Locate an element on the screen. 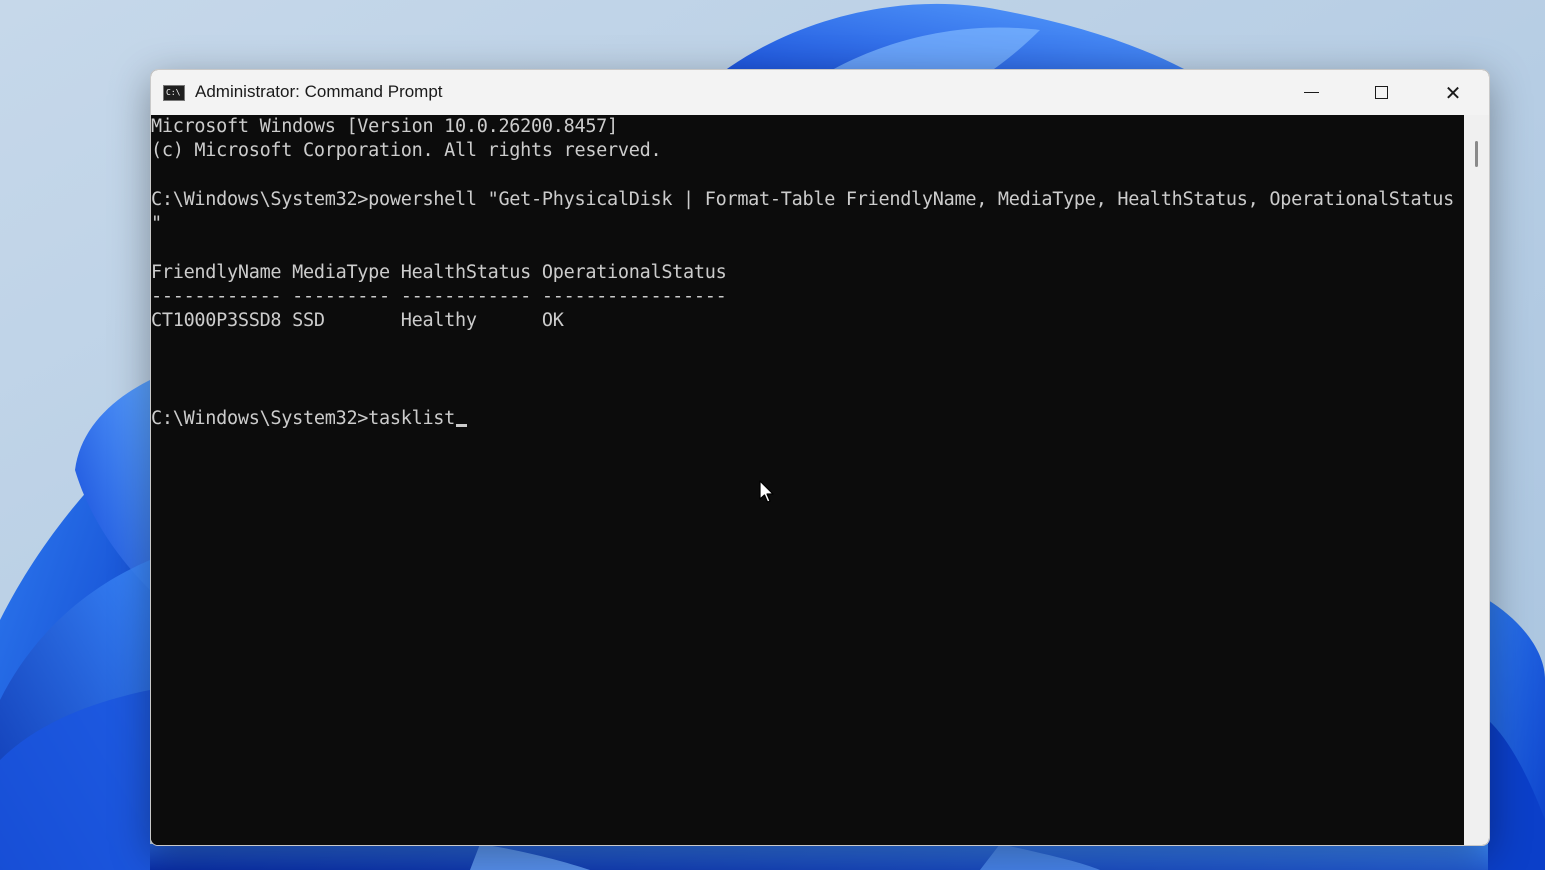 This screenshot has width=1545, height=870. command-input-line: C:\Windows\System32>tasklist is located at coordinates (309, 419).